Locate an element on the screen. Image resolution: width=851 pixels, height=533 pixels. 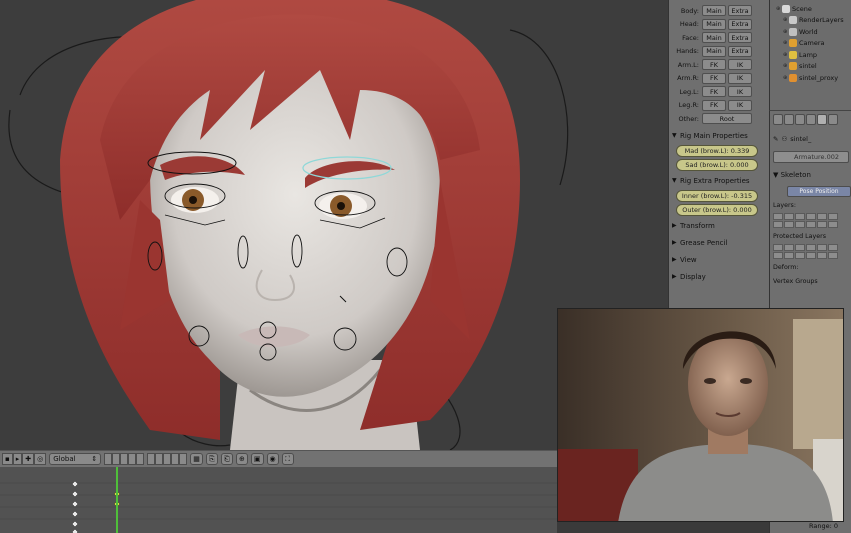
bone-layer-label: Face: is located at coordinates (690, 37).